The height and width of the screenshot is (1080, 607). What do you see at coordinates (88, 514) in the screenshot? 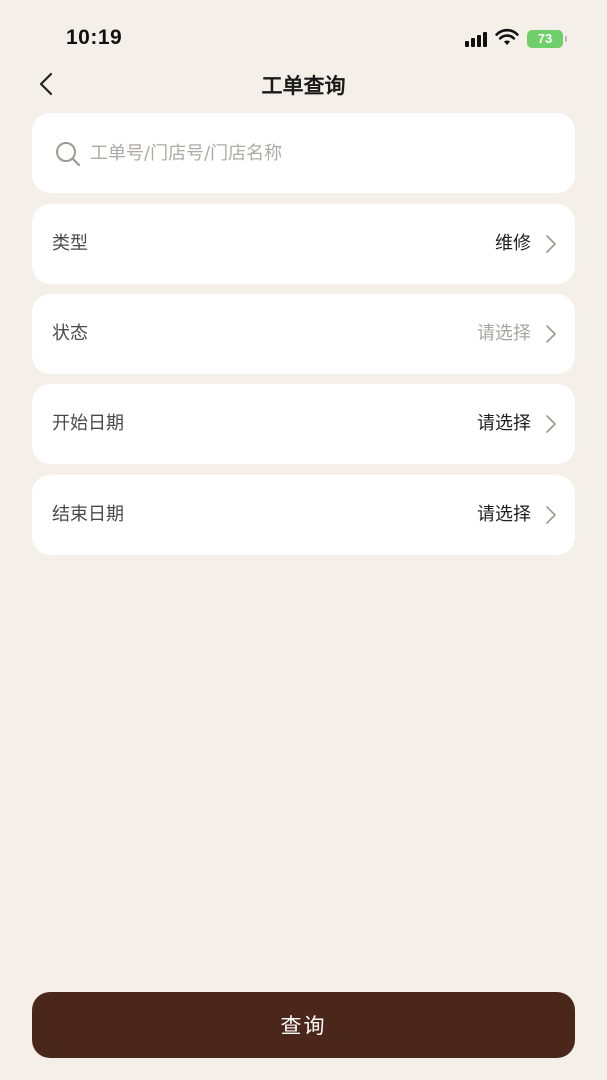
I see `filter-label-end-date: 结束日期` at bounding box center [88, 514].